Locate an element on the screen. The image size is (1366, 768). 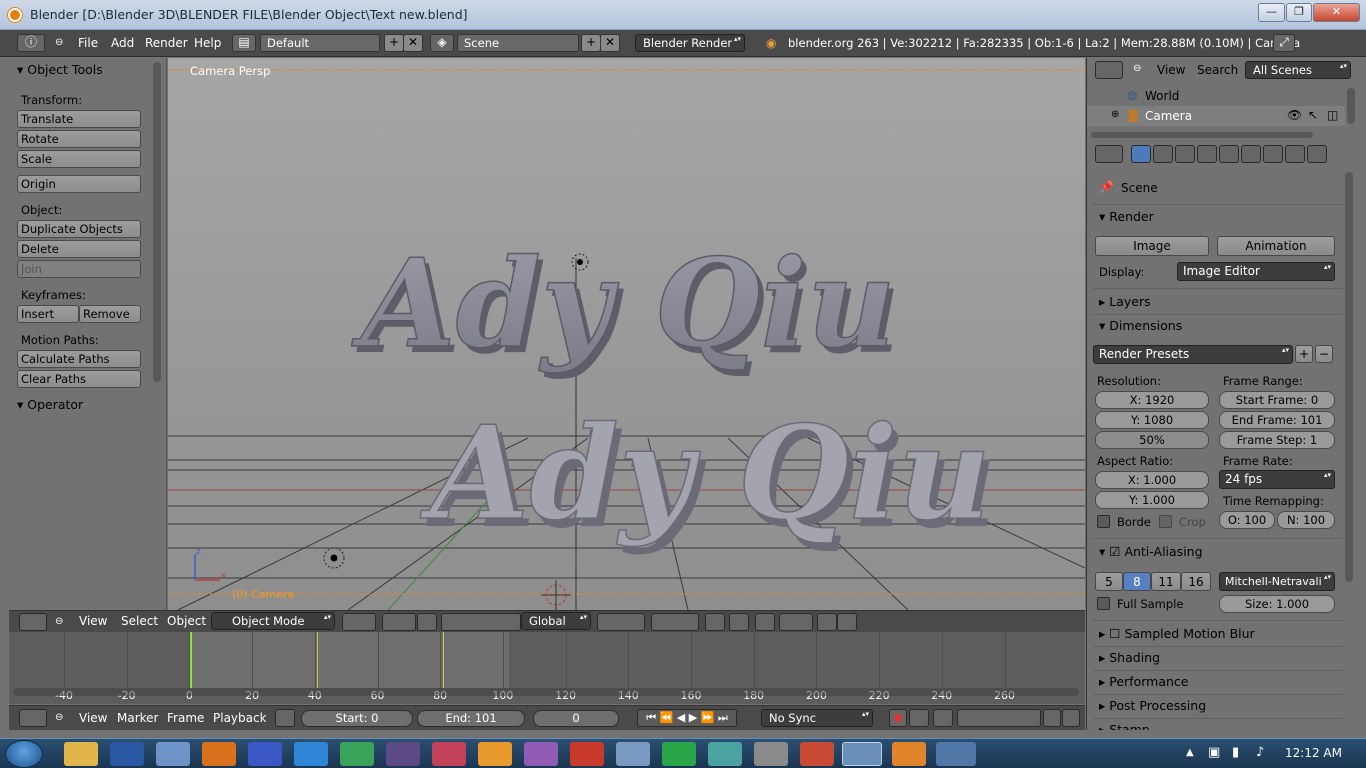
battery-icon: ▮ is located at coordinates (1235, 752).